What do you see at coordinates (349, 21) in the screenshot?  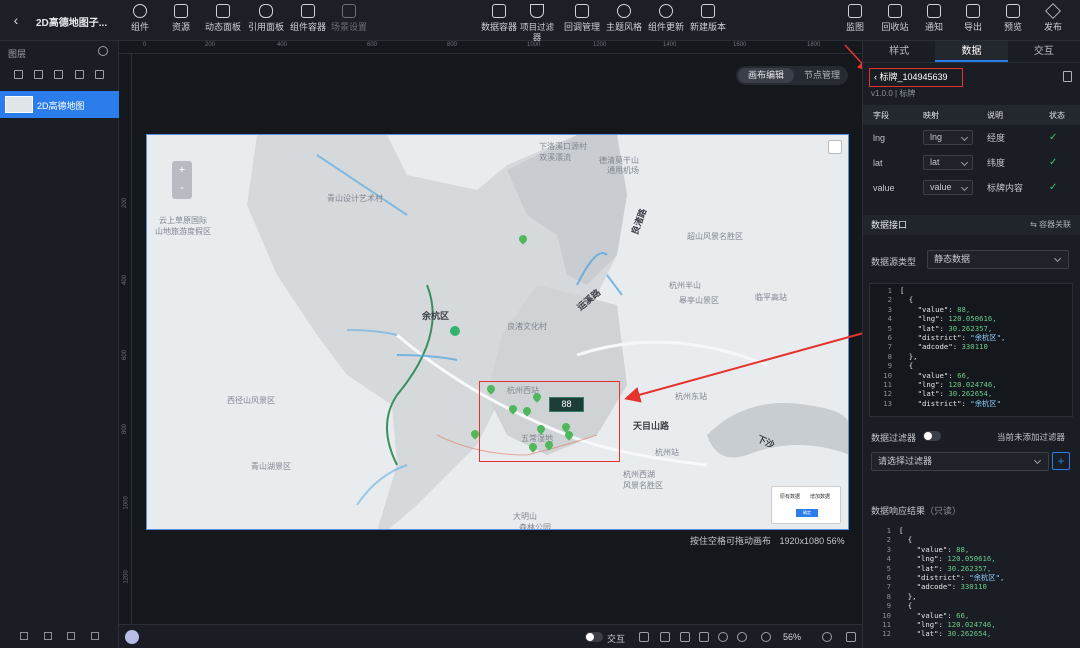 I see `toolbar-scene-button: 场景设置` at bounding box center [349, 21].